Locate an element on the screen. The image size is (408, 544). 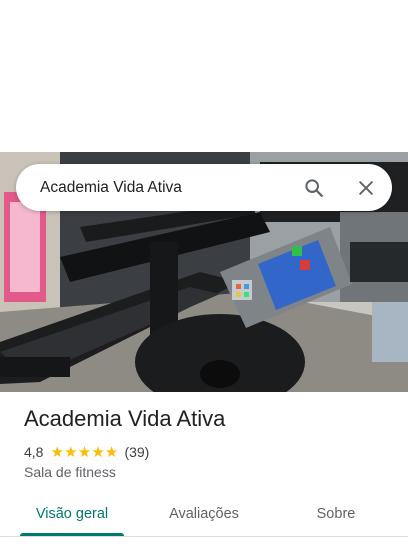
search-query: Academia Vida Ativa is located at coordinates (167, 188).